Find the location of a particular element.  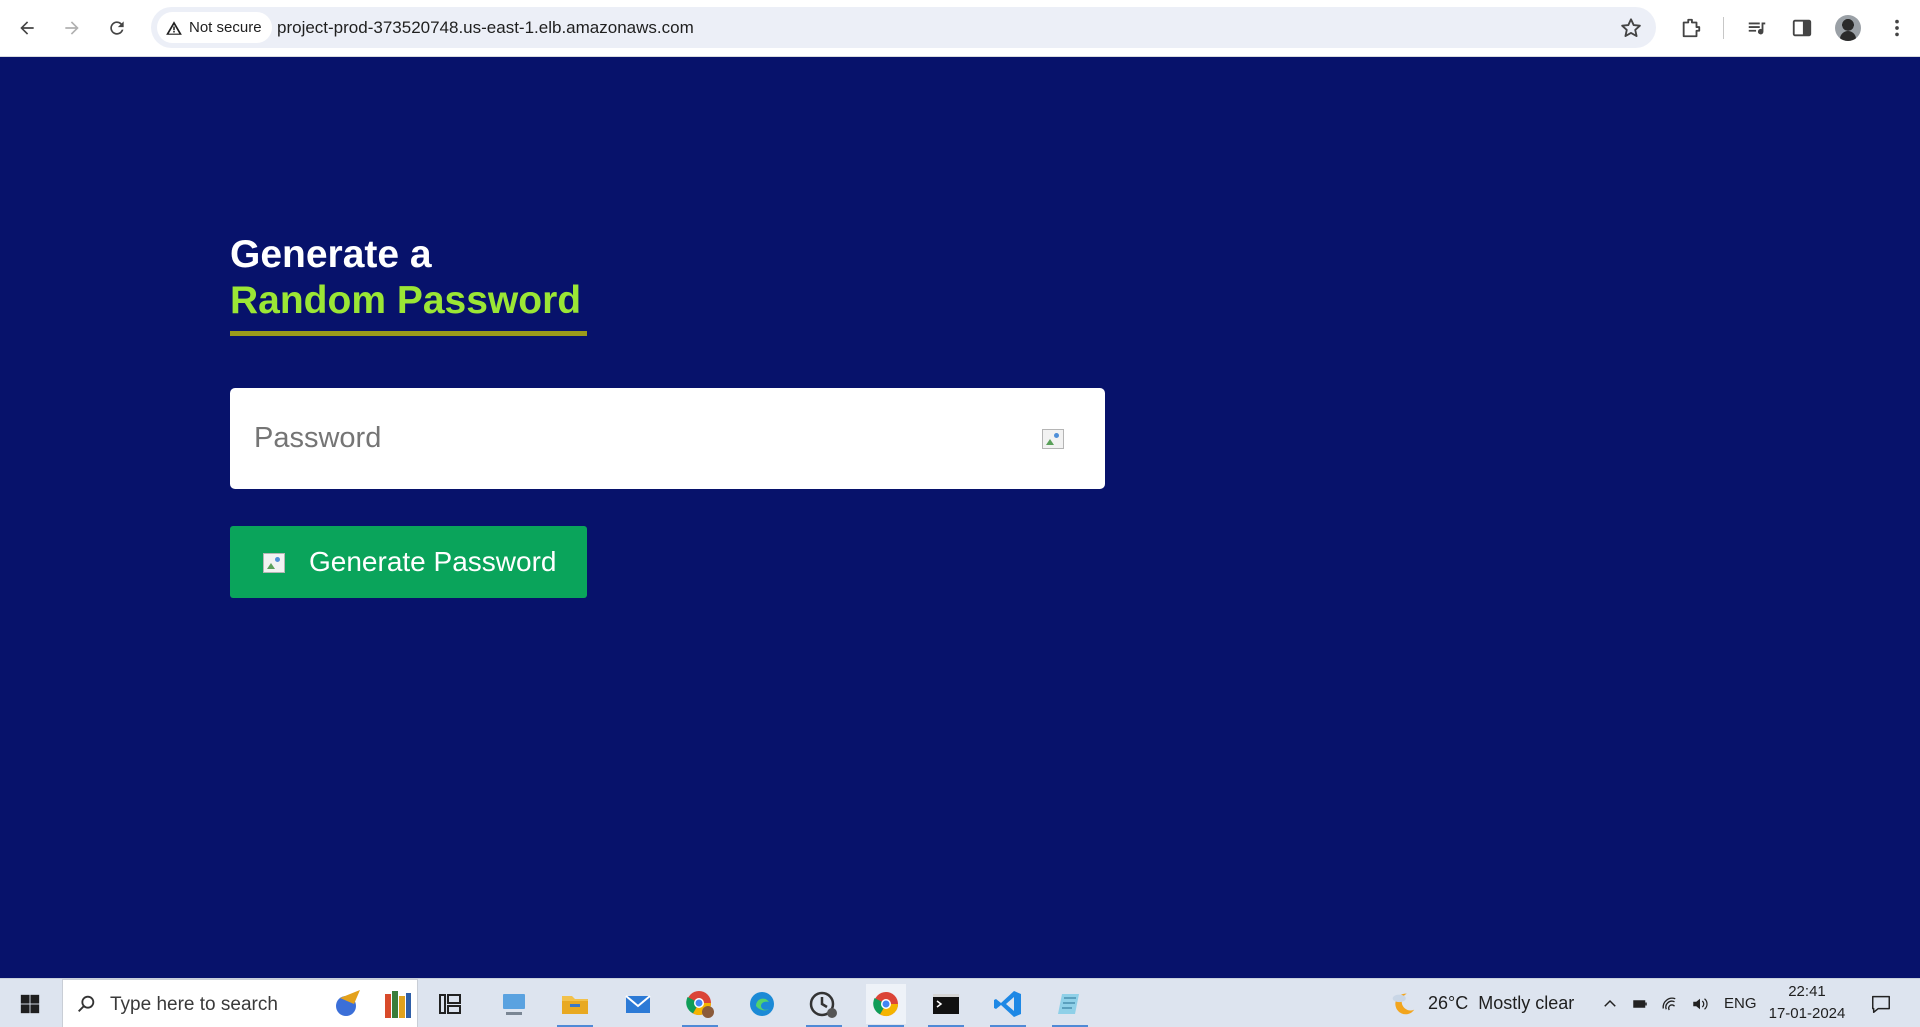

vscode-button is located at coordinates (1008, 1005).